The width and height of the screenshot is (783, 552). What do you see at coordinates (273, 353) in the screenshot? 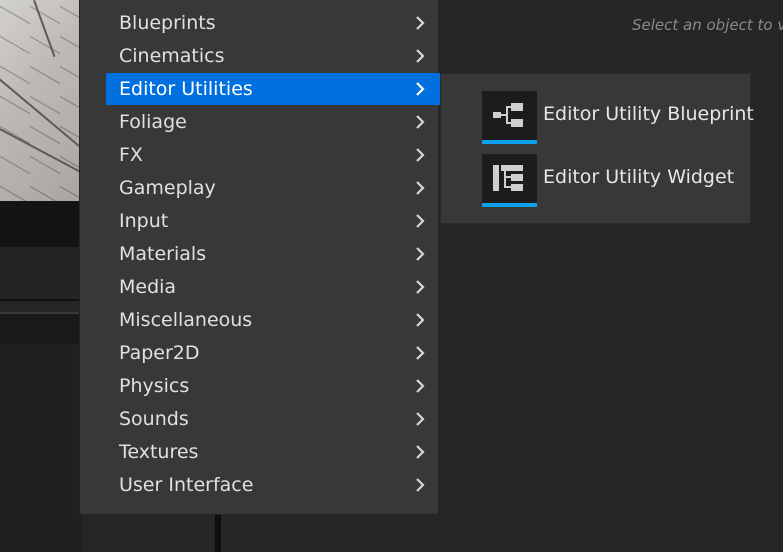
I see `menu-item-paper2d: Paper2D` at bounding box center [273, 353].